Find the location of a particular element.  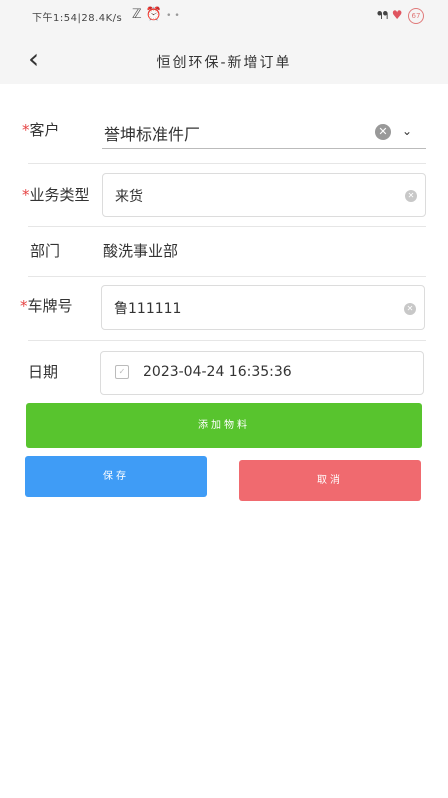

customer-underline is located at coordinates (264, 148).